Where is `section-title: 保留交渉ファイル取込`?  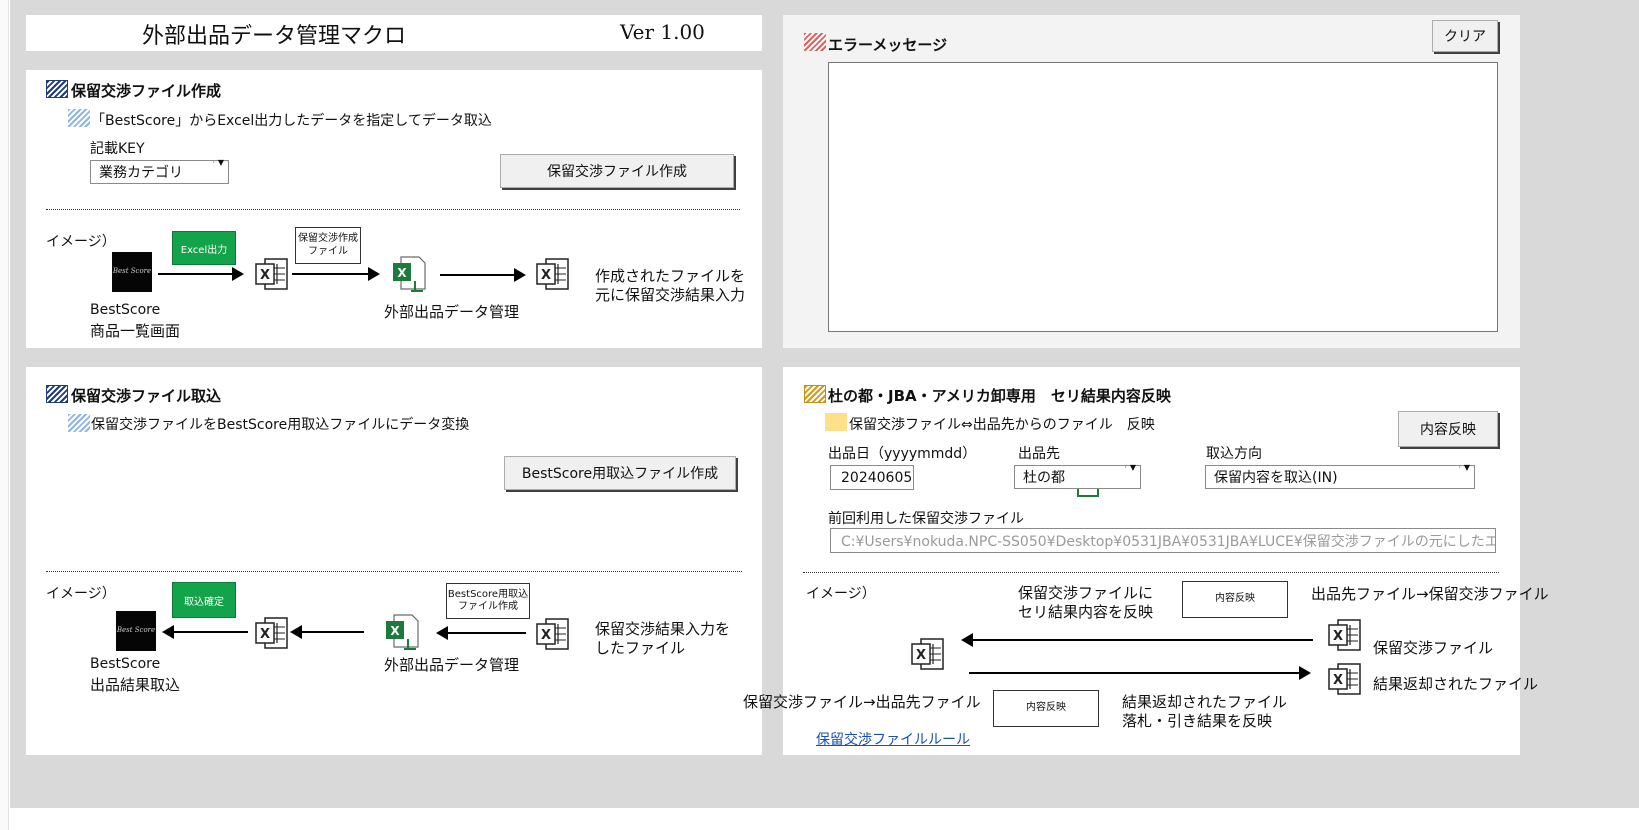
section-title: 保留交渉ファイル取込 is located at coordinates (146, 396).